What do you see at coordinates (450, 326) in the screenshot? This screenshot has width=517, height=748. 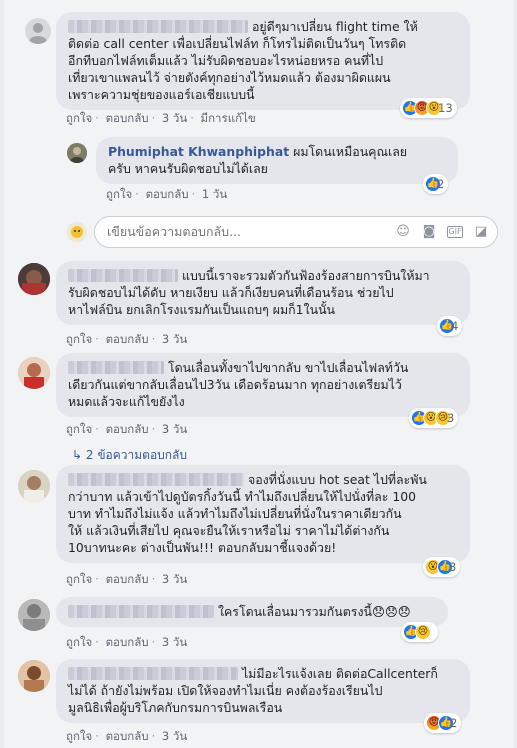 I see `reaction-summary: 👍 4` at bounding box center [450, 326].